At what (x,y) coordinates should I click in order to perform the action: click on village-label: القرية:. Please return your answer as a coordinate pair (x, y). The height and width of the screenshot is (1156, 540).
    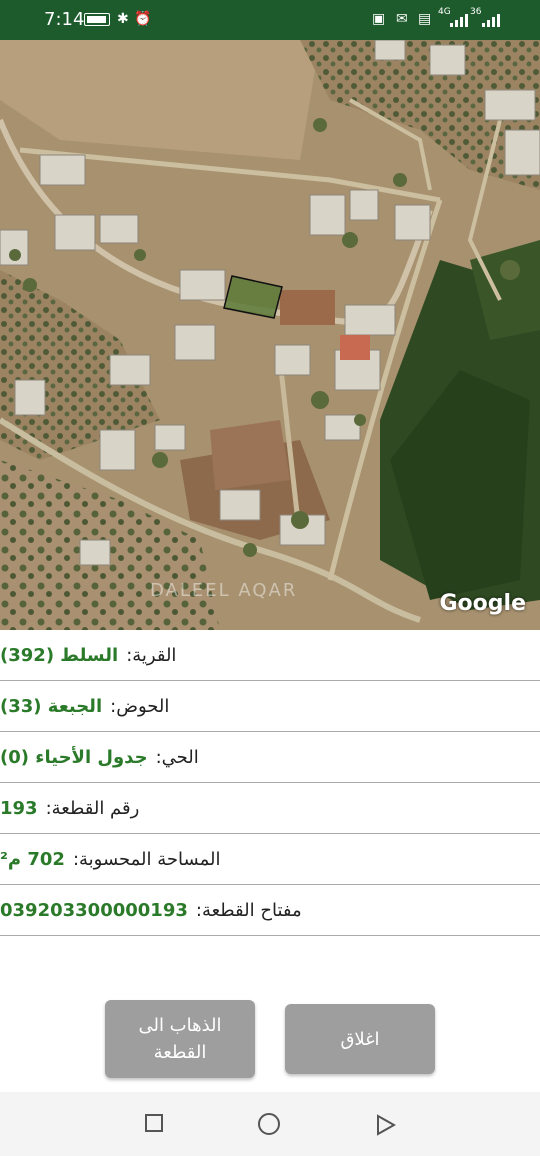
    Looking at the image, I should click on (151, 655).